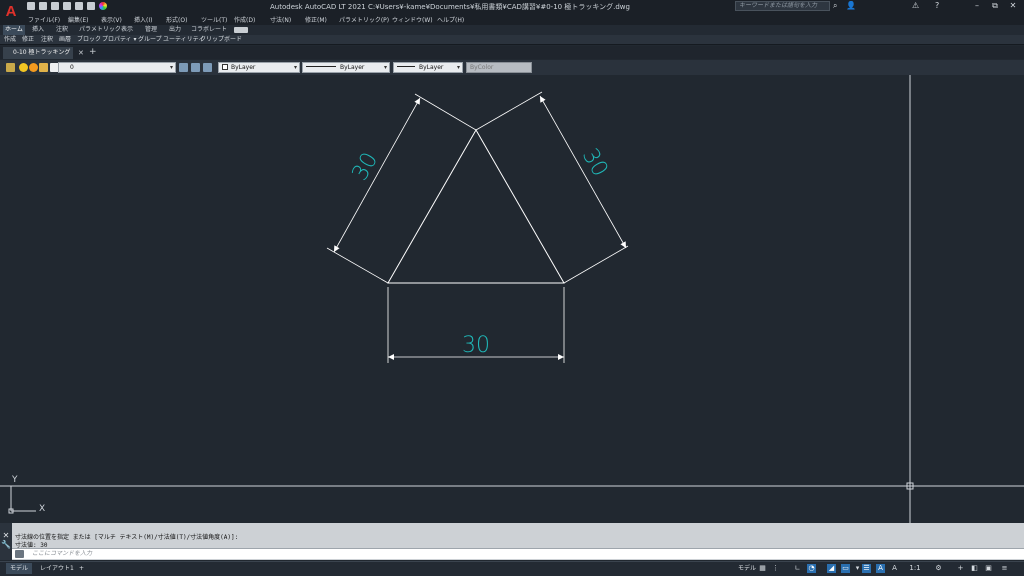 The width and height of the screenshot is (1024, 576). What do you see at coordinates (244, 19) in the screenshot?
I see `menu-draw: 作成(D)` at bounding box center [244, 19].